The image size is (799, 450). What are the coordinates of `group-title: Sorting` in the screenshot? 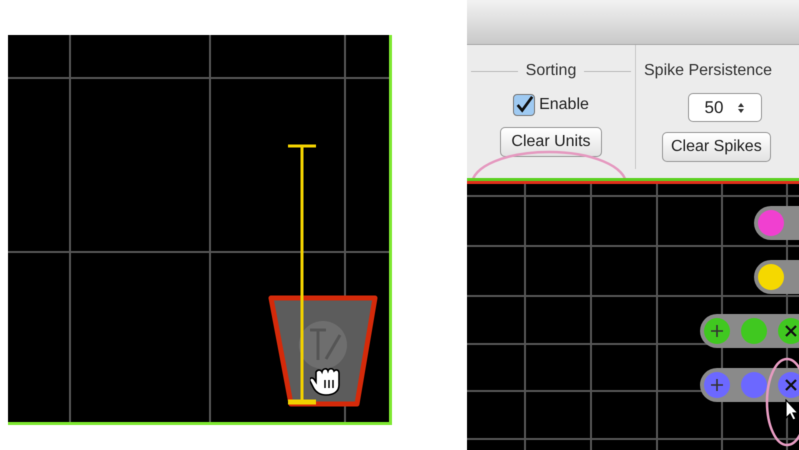 It's located at (551, 71).